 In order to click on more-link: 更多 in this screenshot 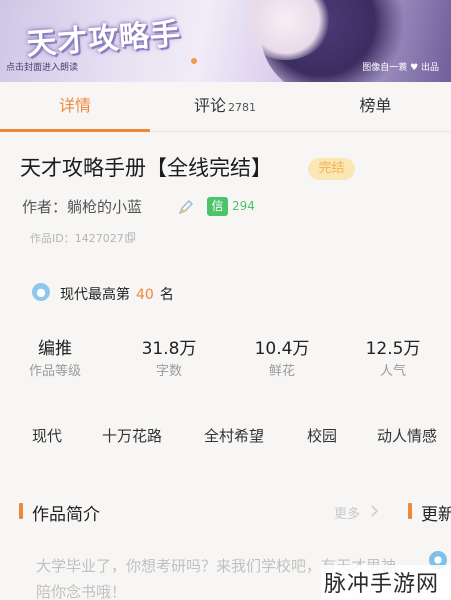, I will do `click(347, 512)`.